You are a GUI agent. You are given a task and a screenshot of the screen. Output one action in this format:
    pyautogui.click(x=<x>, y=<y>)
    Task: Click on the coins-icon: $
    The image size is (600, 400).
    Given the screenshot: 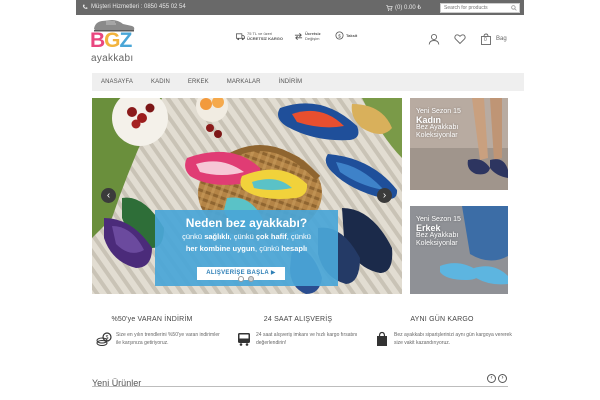 What is the action you would take?
    pyautogui.click(x=104, y=339)
    